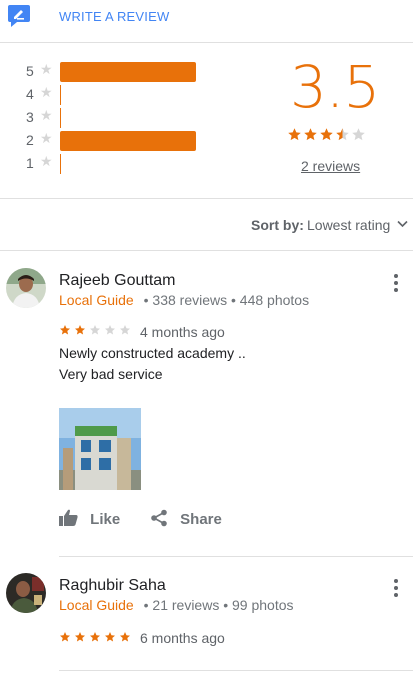  I want to click on share-button: Share, so click(186, 518).